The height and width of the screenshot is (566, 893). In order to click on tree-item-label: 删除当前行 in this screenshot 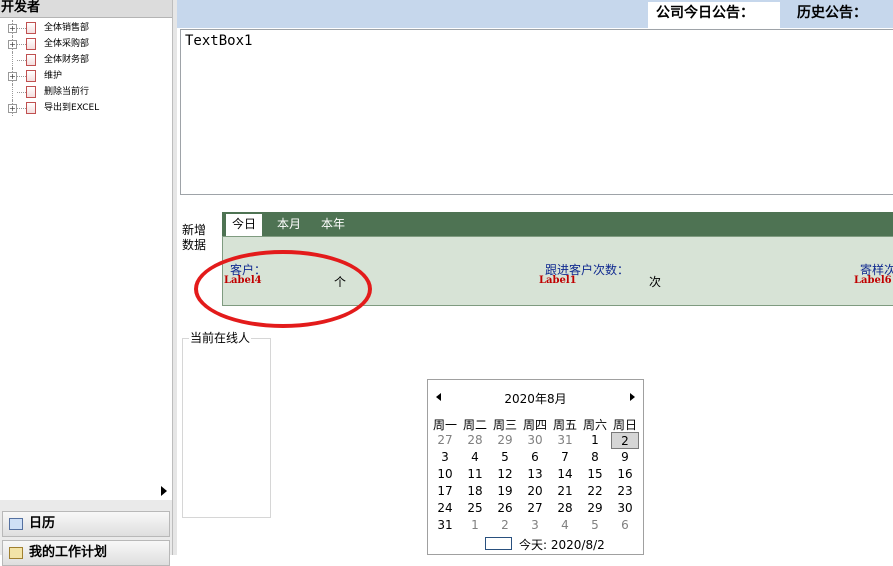, I will do `click(67, 92)`.